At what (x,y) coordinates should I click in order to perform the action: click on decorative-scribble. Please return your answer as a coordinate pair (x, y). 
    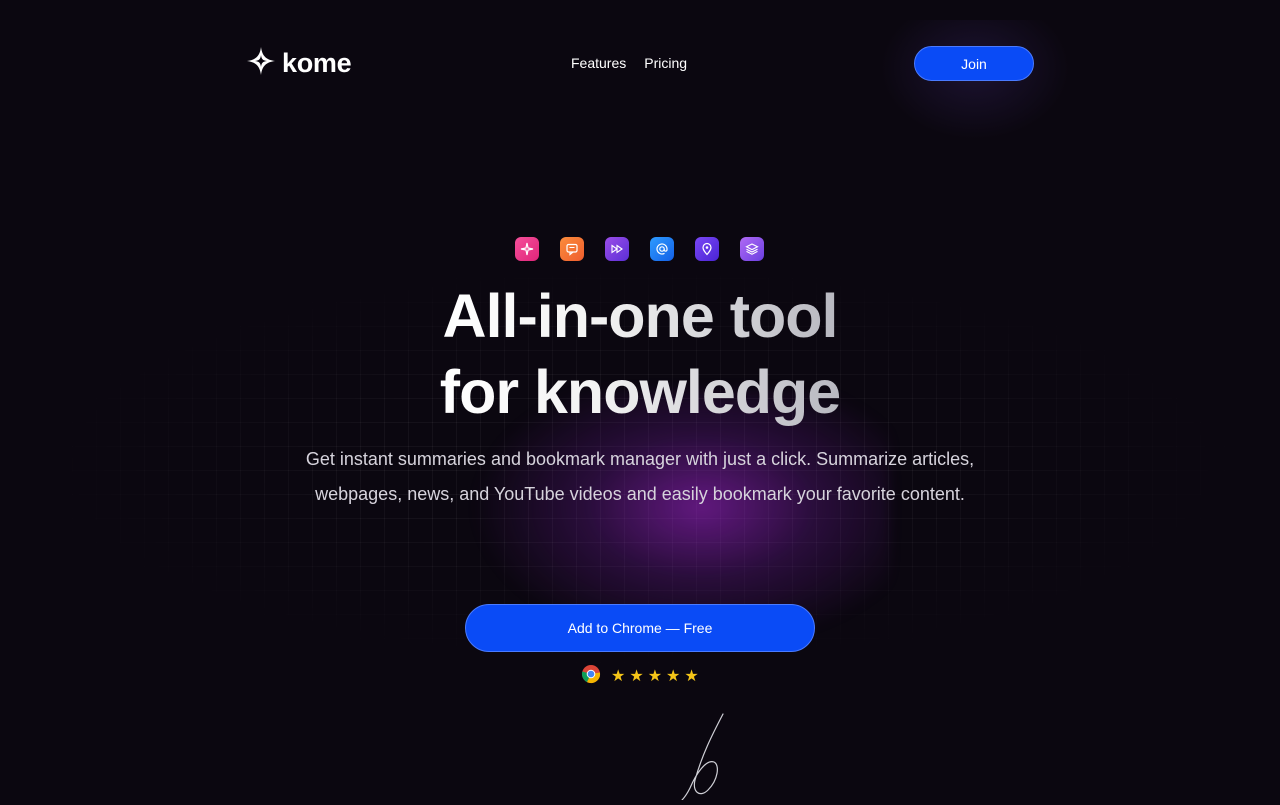
    Looking at the image, I should click on (690, 757).